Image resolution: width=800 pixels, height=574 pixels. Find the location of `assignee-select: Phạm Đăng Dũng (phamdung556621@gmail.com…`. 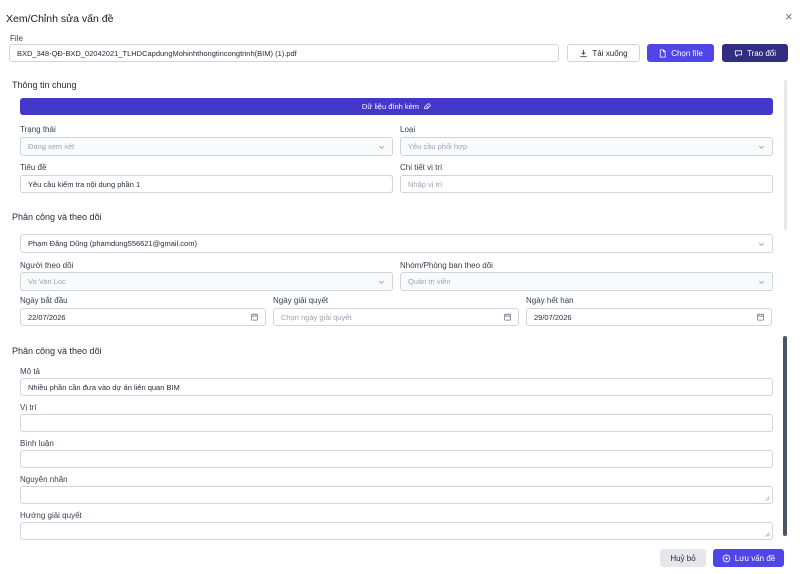

assignee-select: Phạm Đăng Dũng (phamdung556621@gmail.com… is located at coordinates (396, 243).